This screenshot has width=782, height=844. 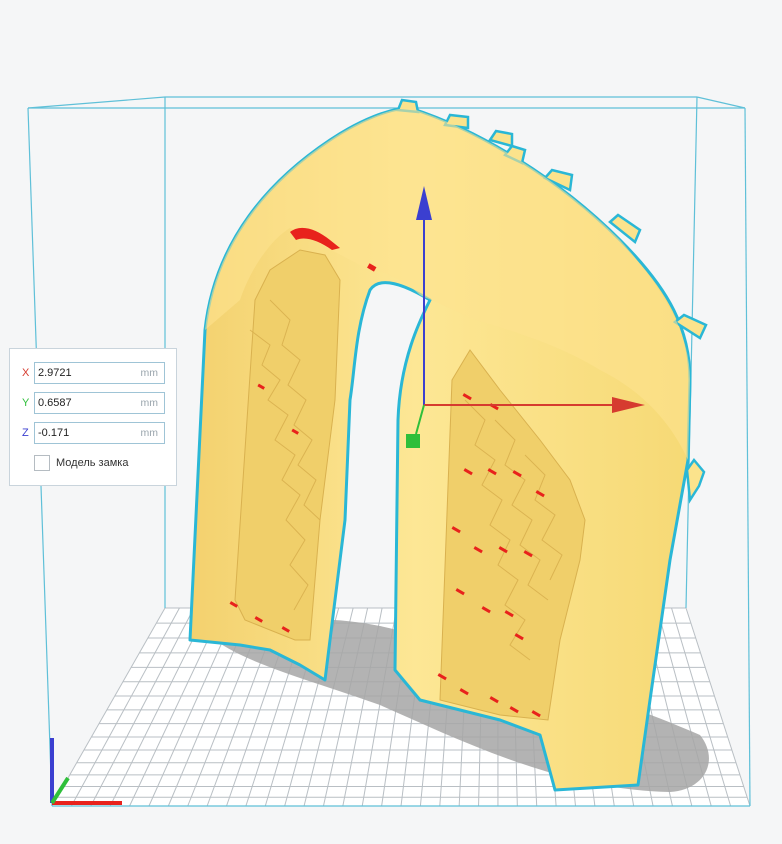 I want to click on y-field: mm, so click(x=99, y=403).